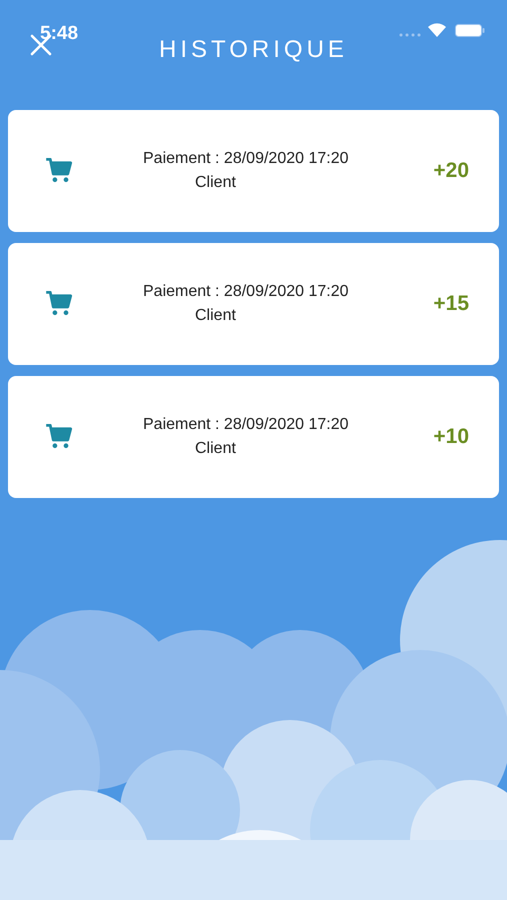 This screenshot has width=507, height=900. I want to click on transaction-amount: +10, so click(451, 437).